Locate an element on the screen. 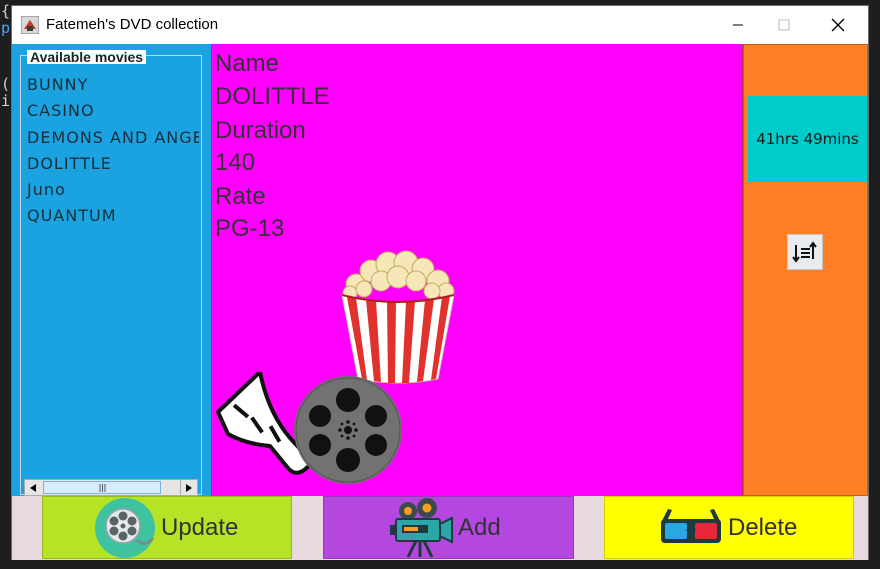 This screenshot has height=569, width=880. sort-icon is located at coordinates (804, 252).